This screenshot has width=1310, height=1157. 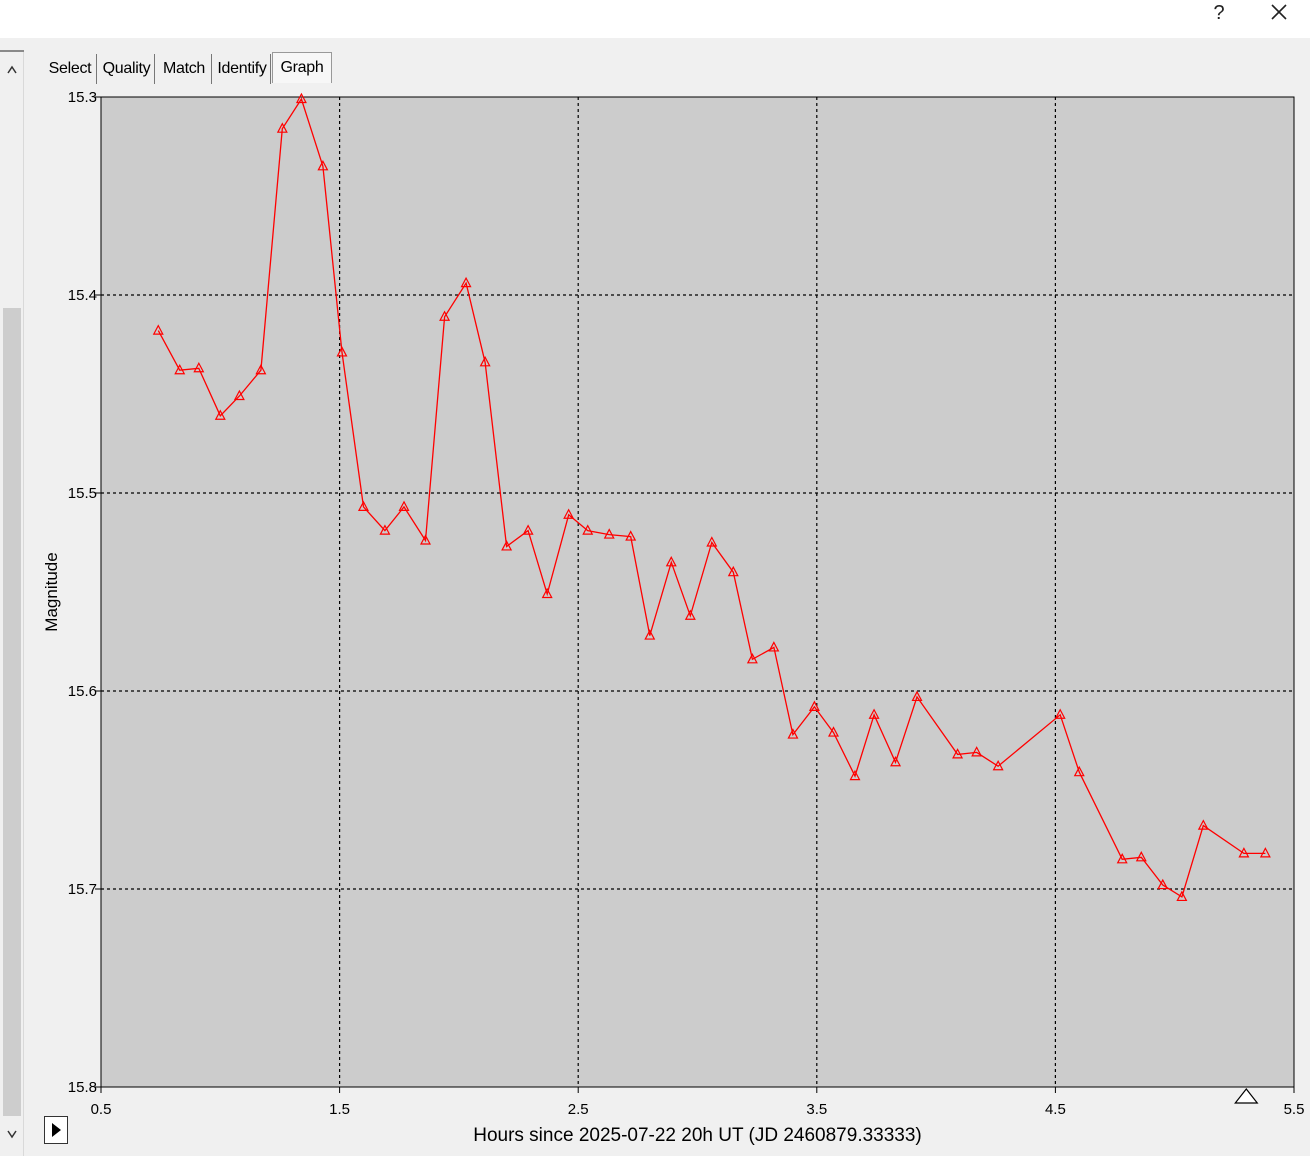 I want to click on y-tick-label: 15.6, so click(x=82, y=691).